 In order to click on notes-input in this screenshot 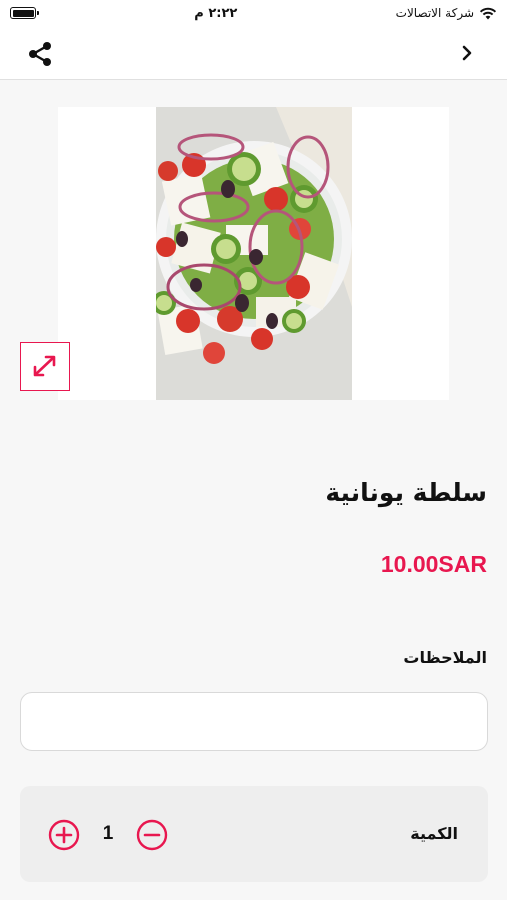, I will do `click(254, 721)`.